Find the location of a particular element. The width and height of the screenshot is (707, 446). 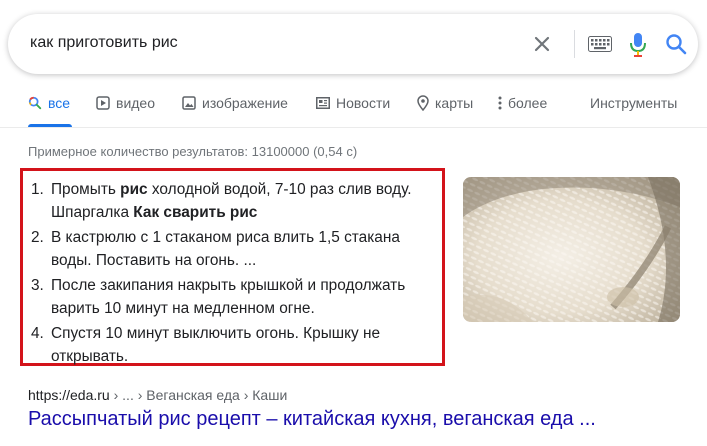

video-icon is located at coordinates (103, 103).